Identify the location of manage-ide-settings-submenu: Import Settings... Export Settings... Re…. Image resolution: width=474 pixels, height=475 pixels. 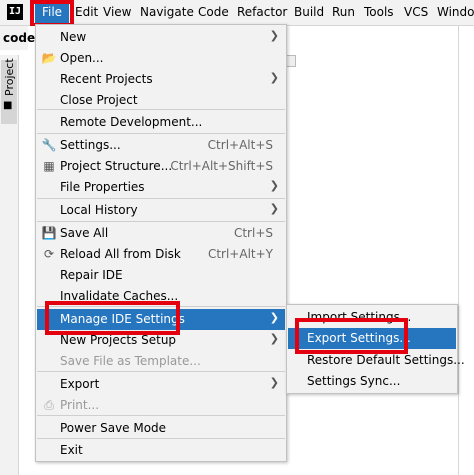
(375, 349).